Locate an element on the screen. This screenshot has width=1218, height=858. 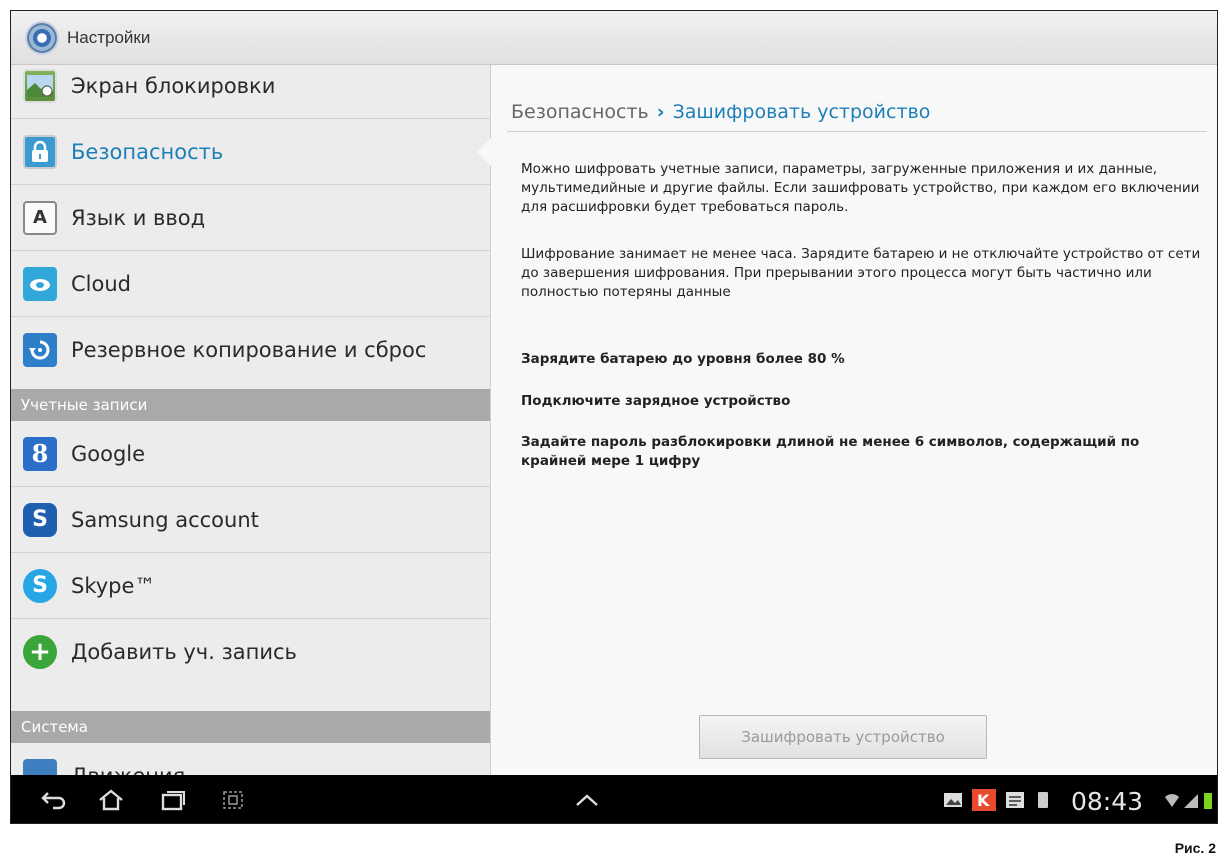
sidebar-item-cloud: Cloud is located at coordinates (250, 284).